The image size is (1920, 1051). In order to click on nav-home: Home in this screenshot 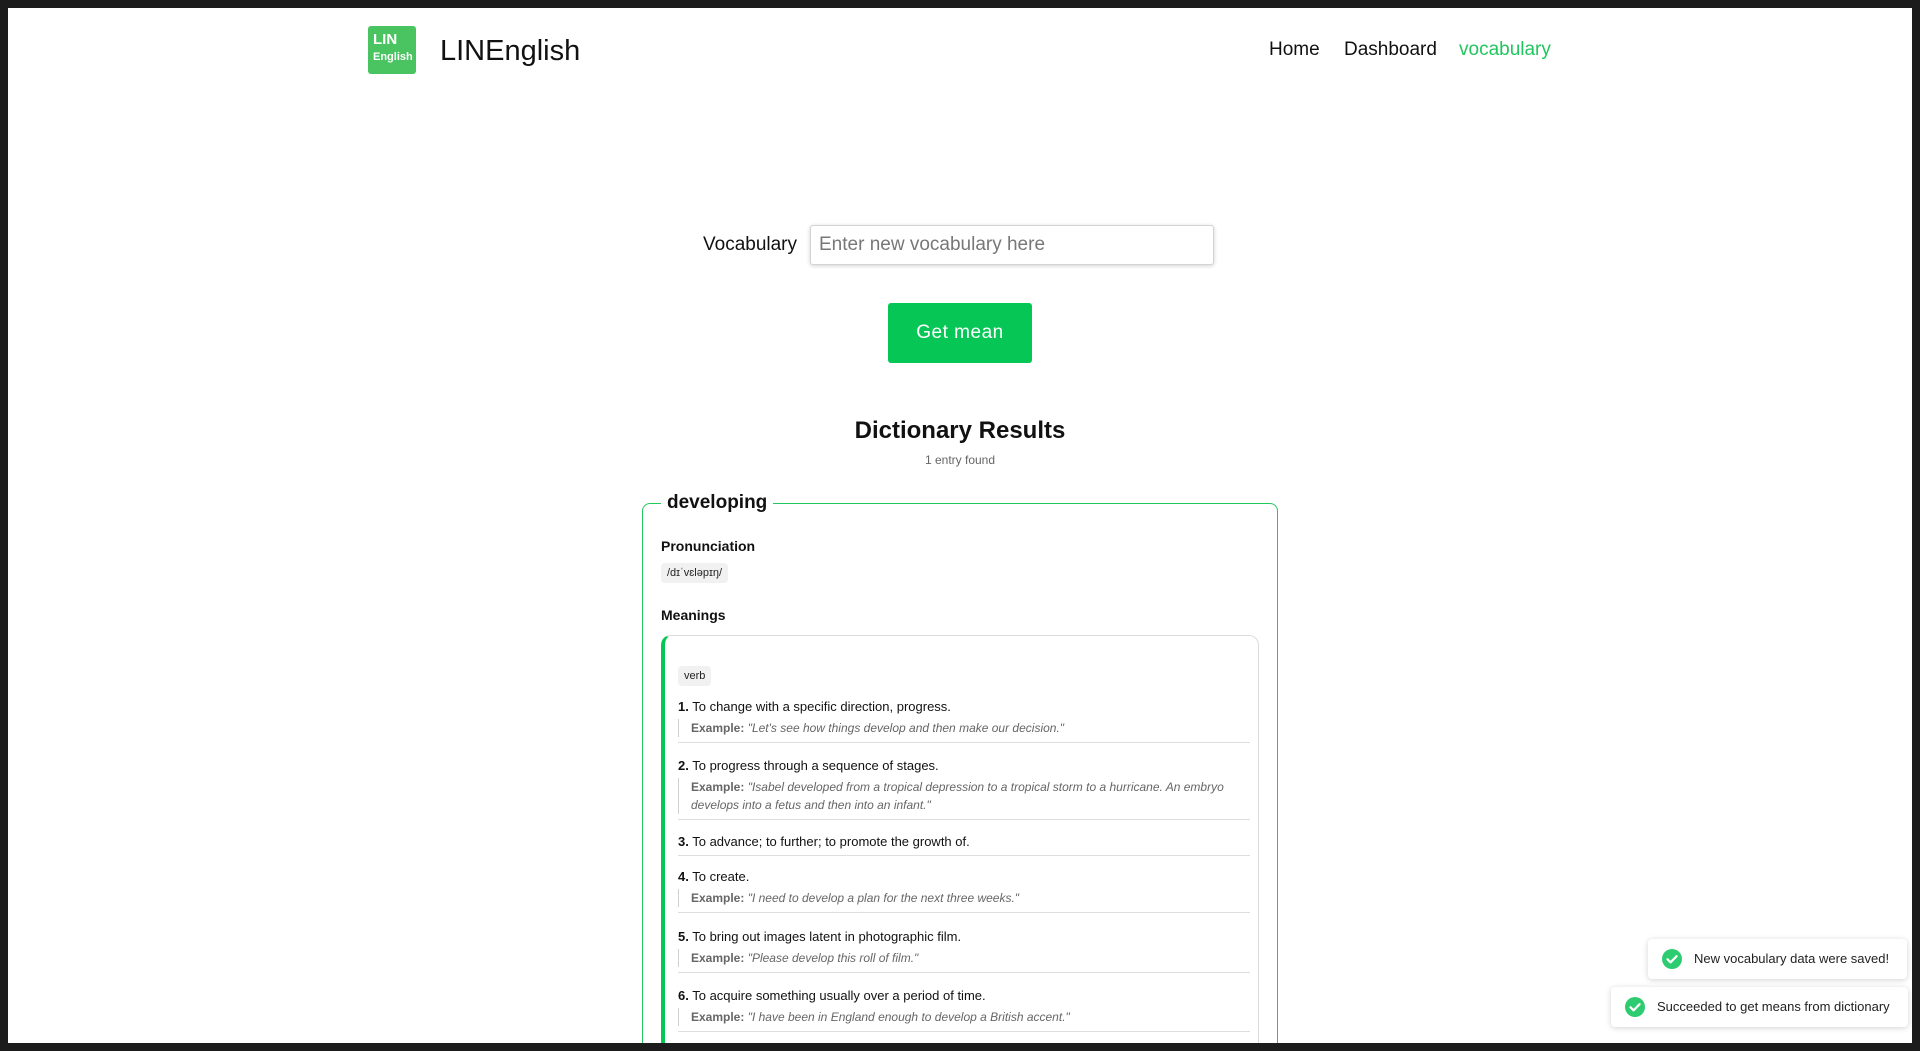, I will do `click(1294, 50)`.